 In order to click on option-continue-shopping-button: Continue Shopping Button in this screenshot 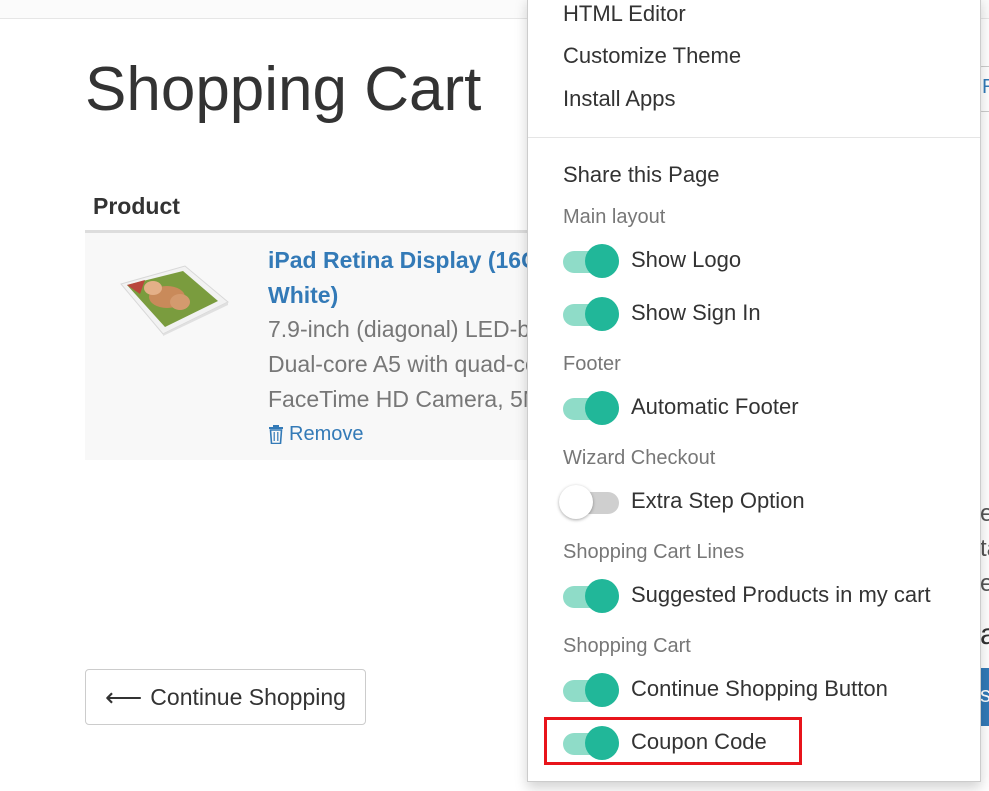, I will do `click(723, 689)`.